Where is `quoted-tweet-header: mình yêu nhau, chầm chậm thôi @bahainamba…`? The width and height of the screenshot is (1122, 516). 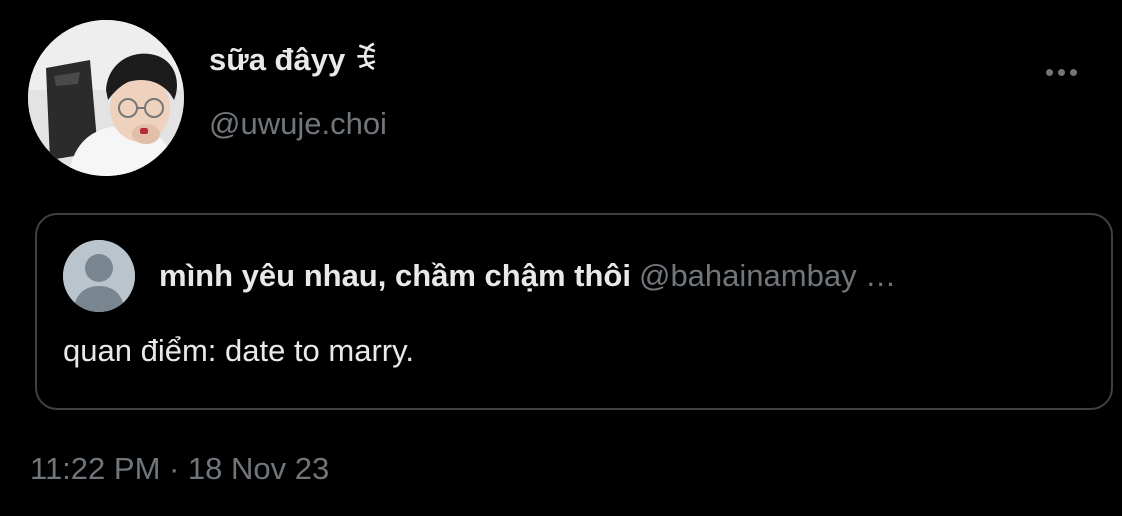
quoted-tweet-header: mình yêu nhau, chầm chậm thôi @bahainamba… is located at coordinates (619, 276).